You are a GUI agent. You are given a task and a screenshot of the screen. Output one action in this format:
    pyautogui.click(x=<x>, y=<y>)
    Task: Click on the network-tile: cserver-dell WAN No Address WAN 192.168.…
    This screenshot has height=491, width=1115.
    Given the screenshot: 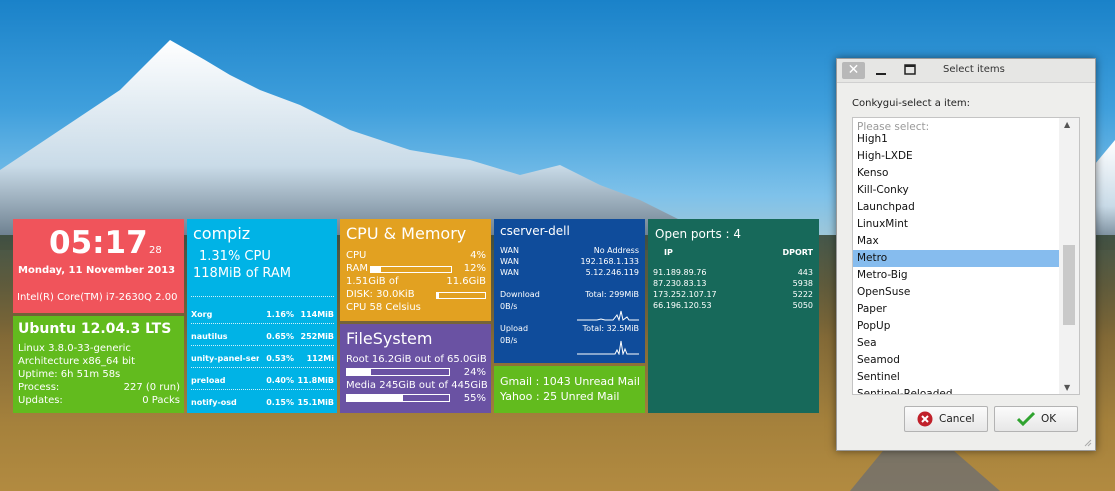 What is the action you would take?
    pyautogui.click(x=569, y=291)
    